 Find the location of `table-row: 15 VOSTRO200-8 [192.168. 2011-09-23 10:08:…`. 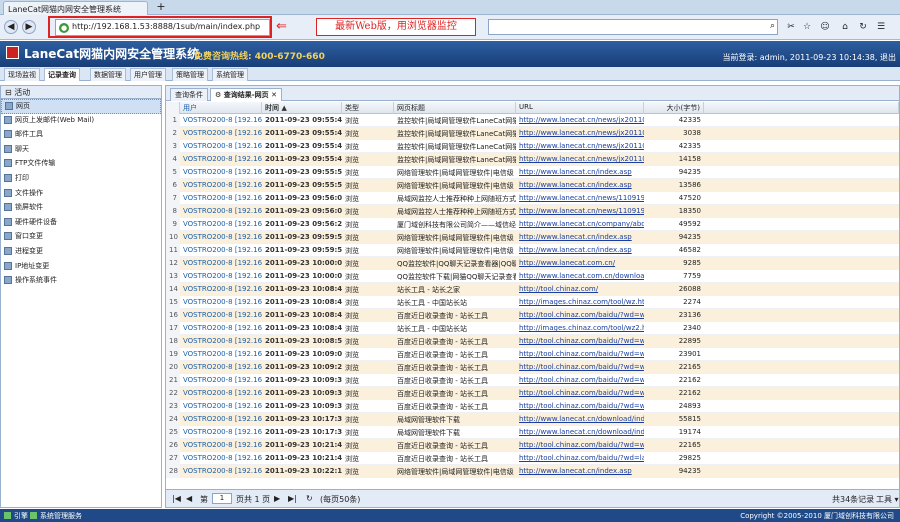

table-row: 15 VOSTRO200-8 [192.168. 2011-09-23 10:08:… is located at coordinates (532, 302).